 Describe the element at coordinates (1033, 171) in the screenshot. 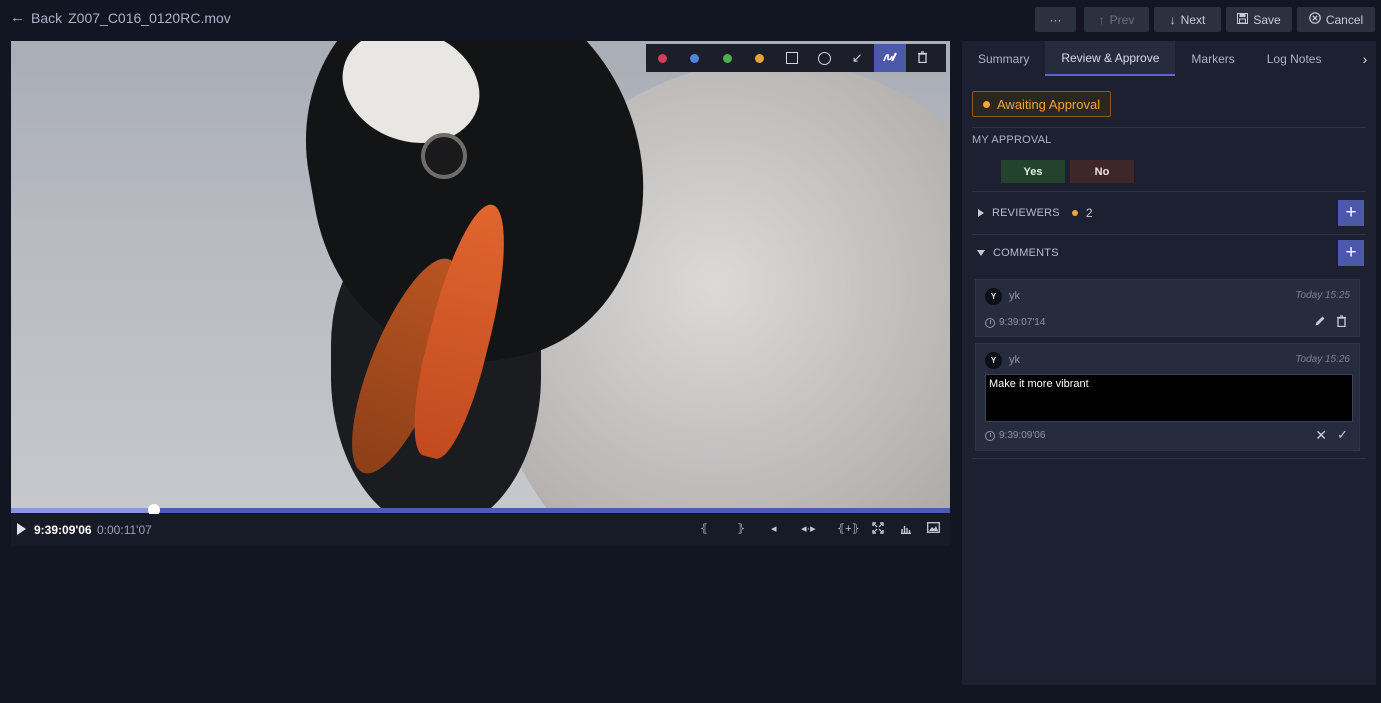

I see `approve-yes-button: Yes` at that location.